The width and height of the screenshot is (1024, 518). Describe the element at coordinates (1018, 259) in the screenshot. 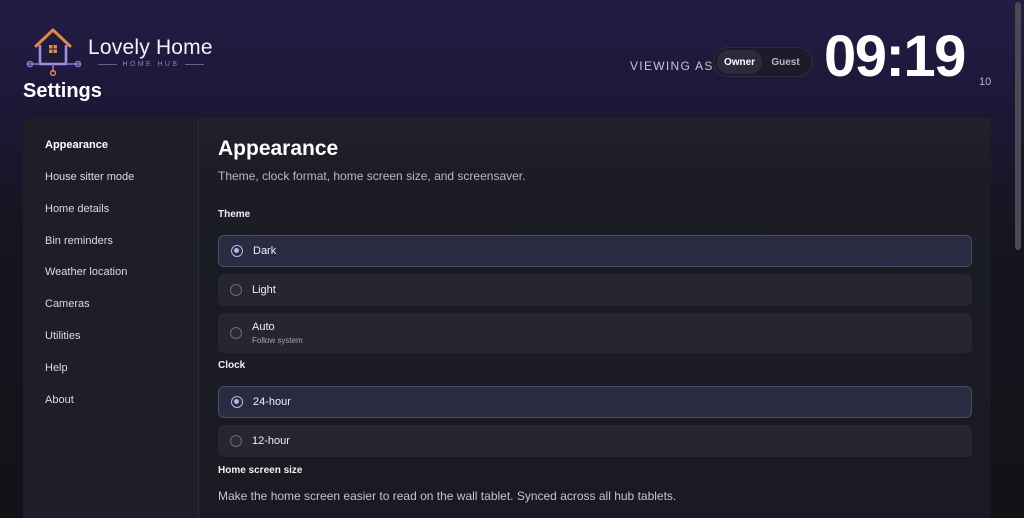

I see `page-scrollbar` at that location.